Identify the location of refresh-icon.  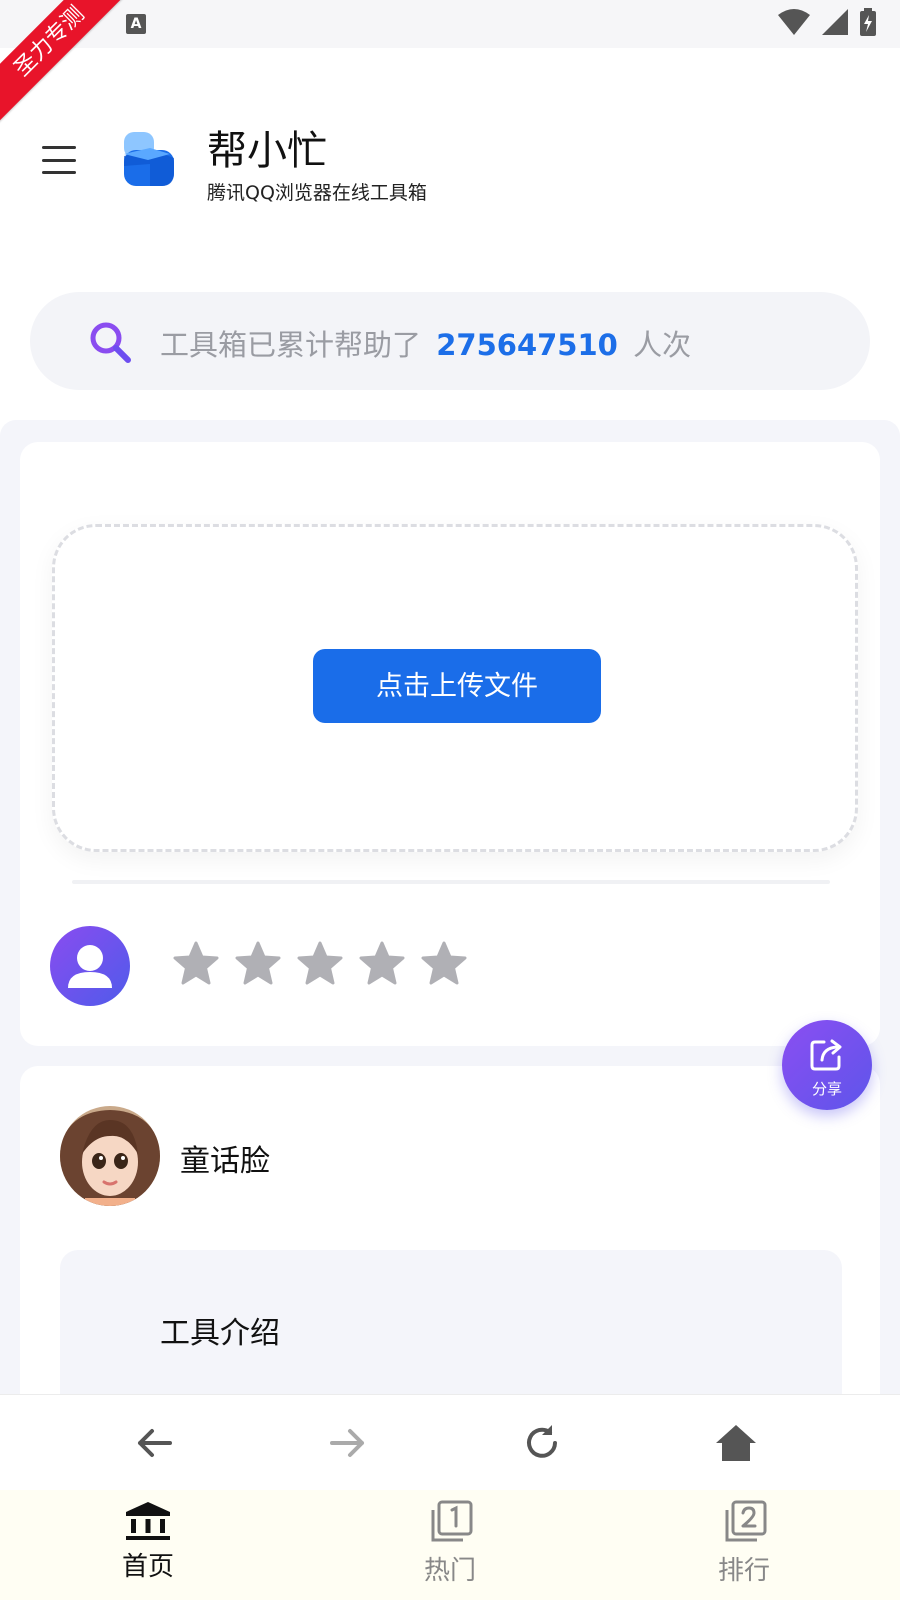
(542, 1441).